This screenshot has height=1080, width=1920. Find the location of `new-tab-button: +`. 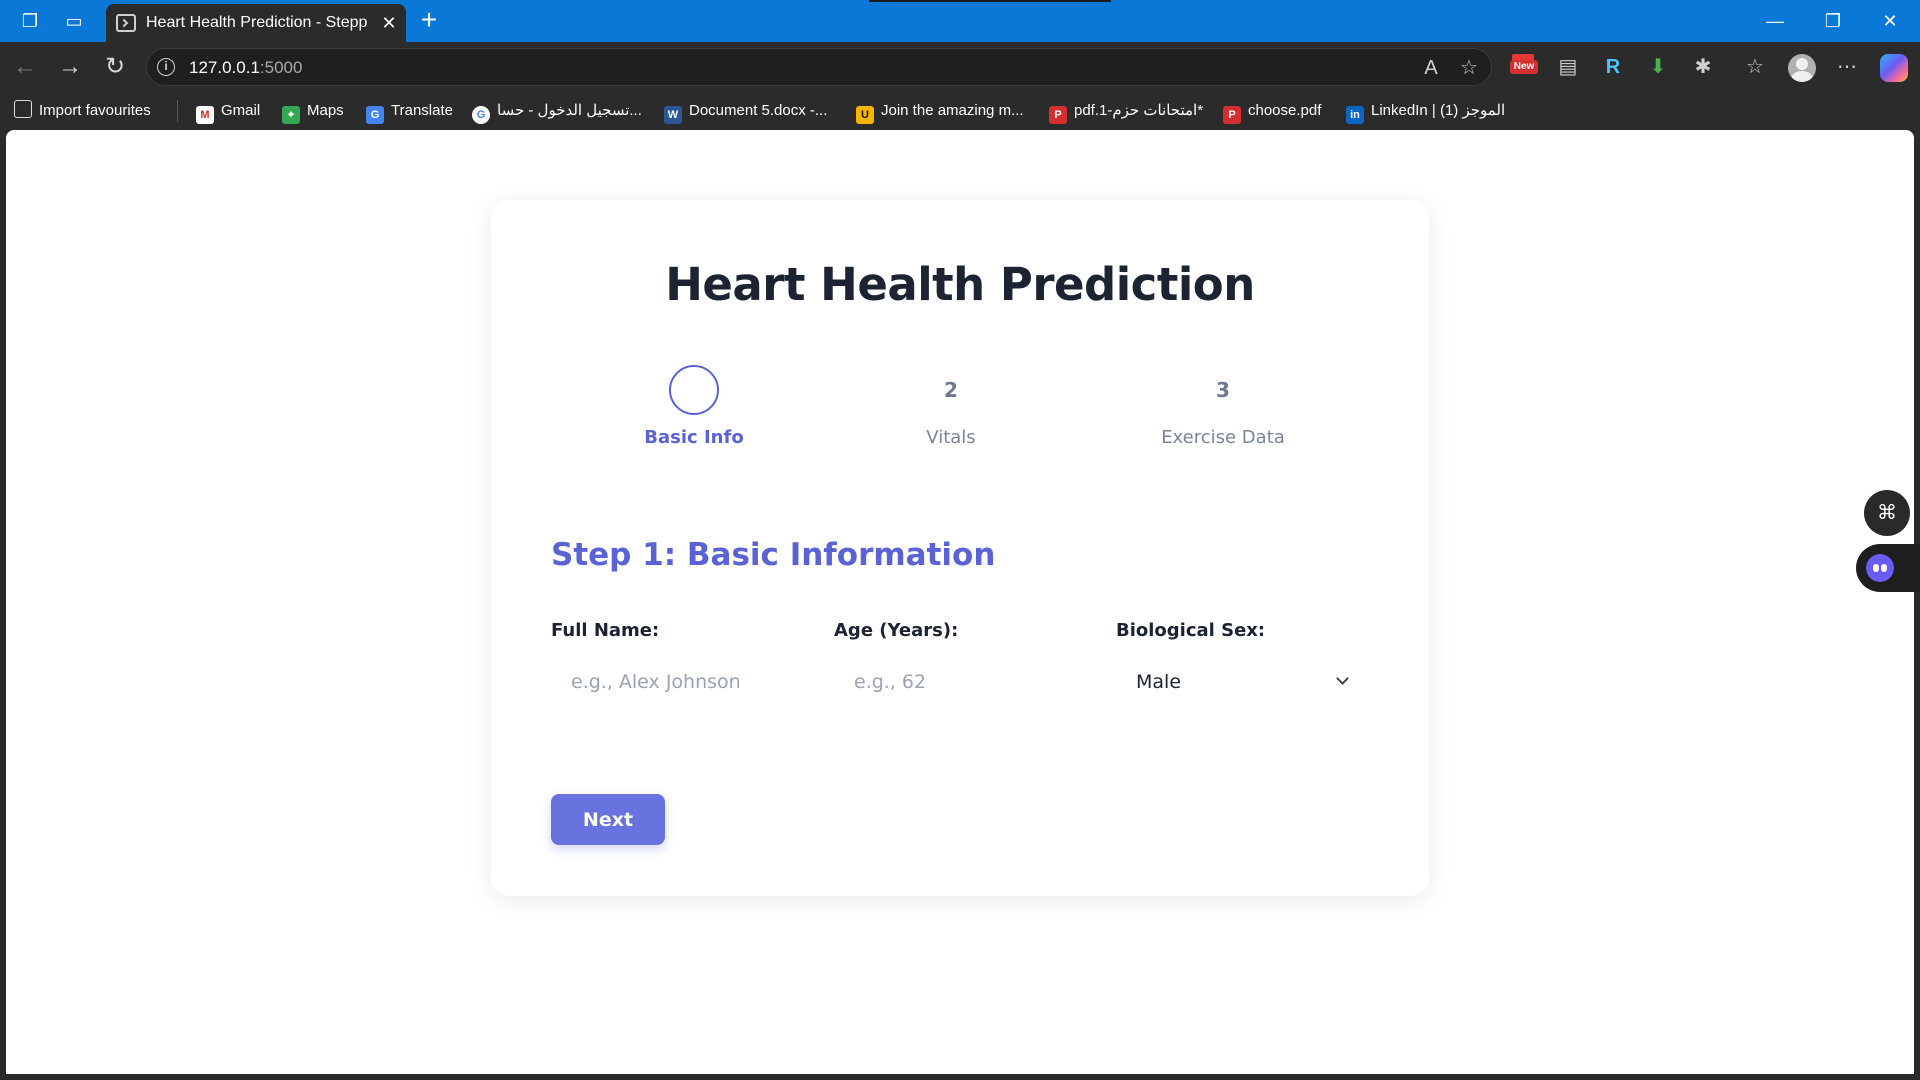

new-tab-button: + is located at coordinates (429, 20).